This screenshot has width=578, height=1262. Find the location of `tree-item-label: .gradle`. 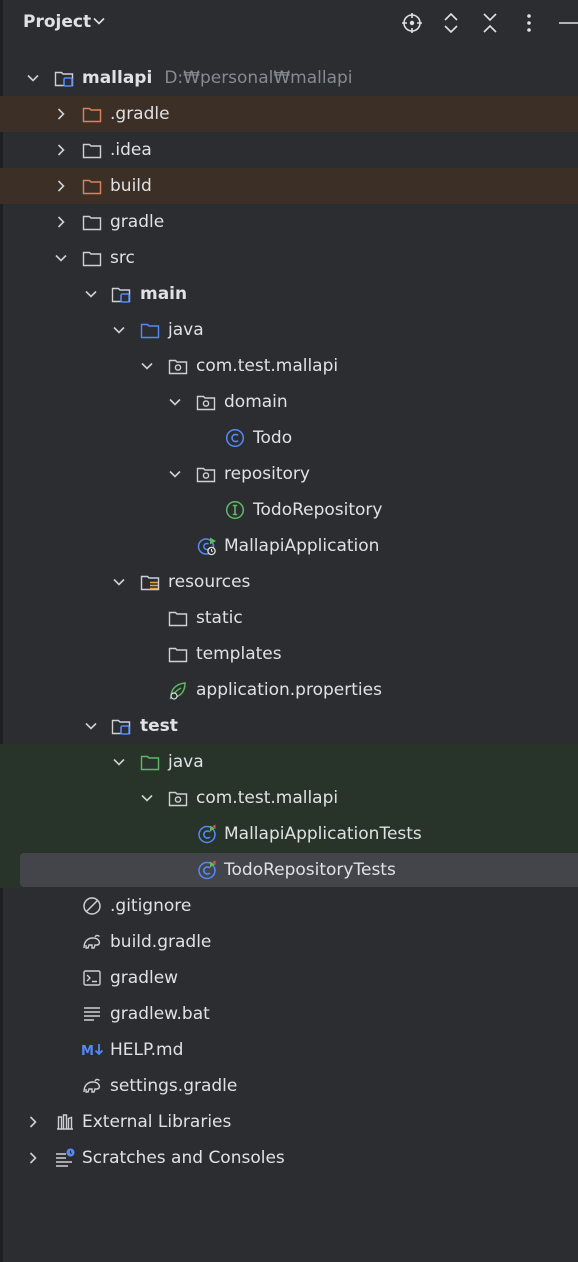

tree-item-label: .gradle is located at coordinates (140, 114).